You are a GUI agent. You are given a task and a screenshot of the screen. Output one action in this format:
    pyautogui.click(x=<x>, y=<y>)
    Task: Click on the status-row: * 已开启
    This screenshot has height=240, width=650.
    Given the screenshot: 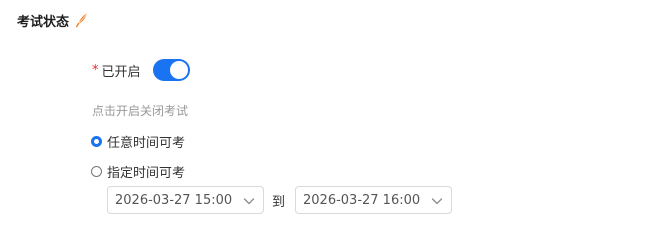 What is the action you would take?
    pyautogui.click(x=141, y=70)
    